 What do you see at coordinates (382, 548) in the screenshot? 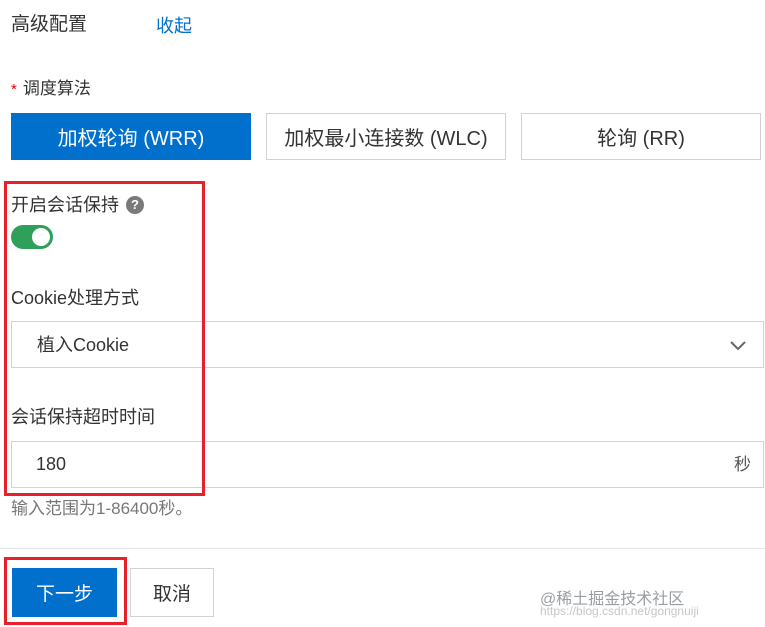
I see `footer-divider` at bounding box center [382, 548].